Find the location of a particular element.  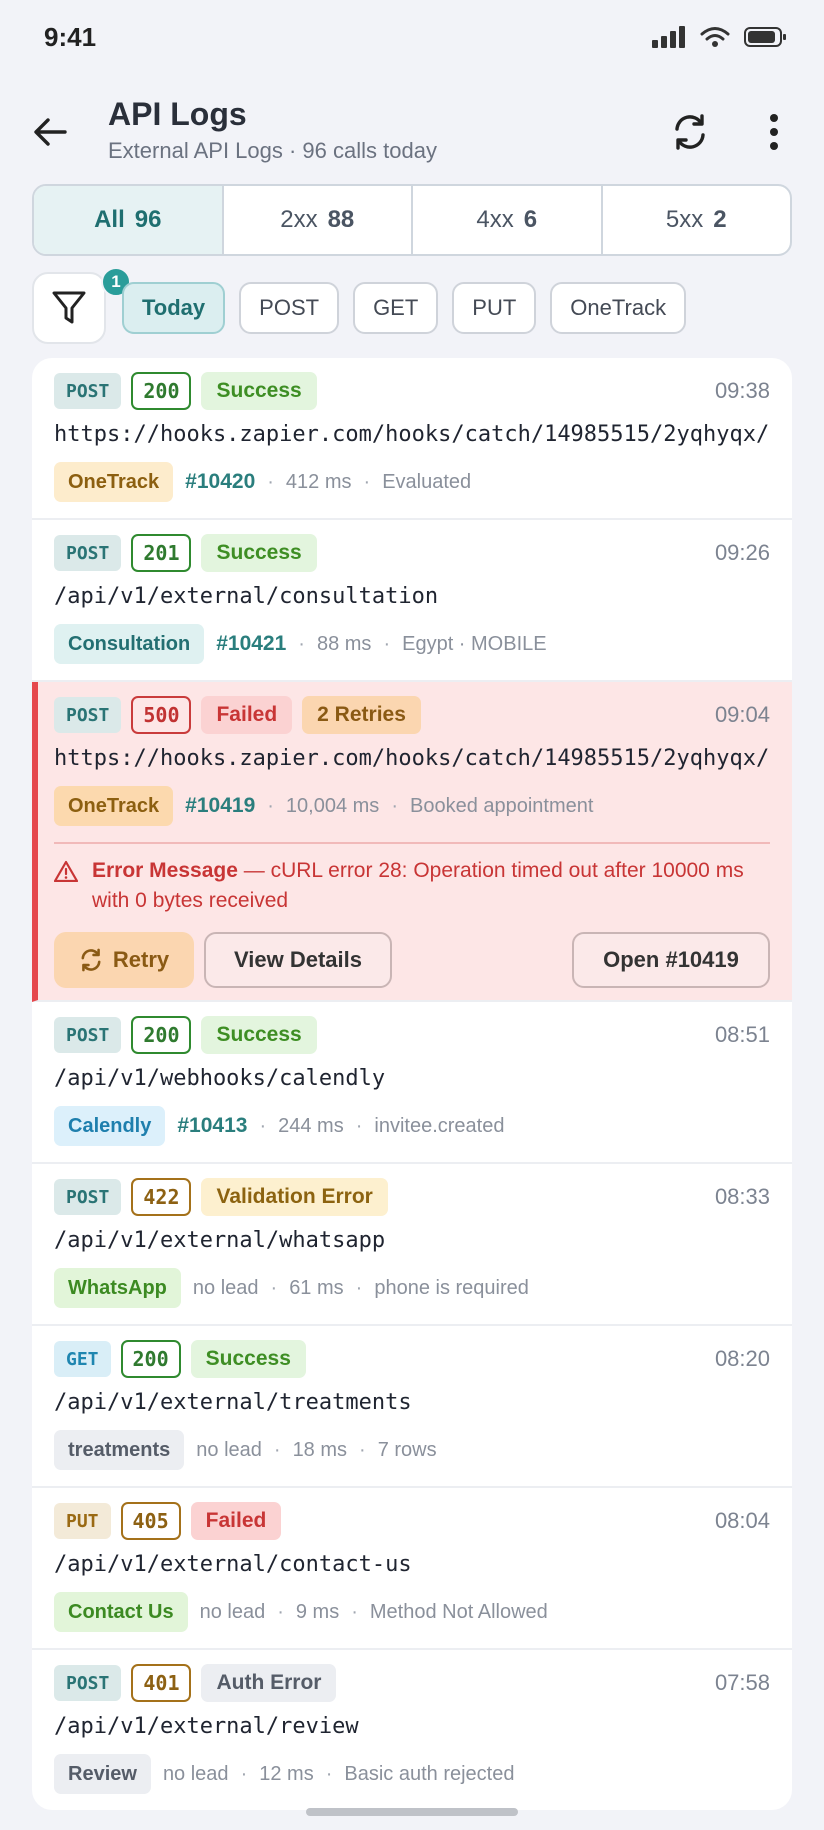

source-tag: Consultation is located at coordinates (129, 644).